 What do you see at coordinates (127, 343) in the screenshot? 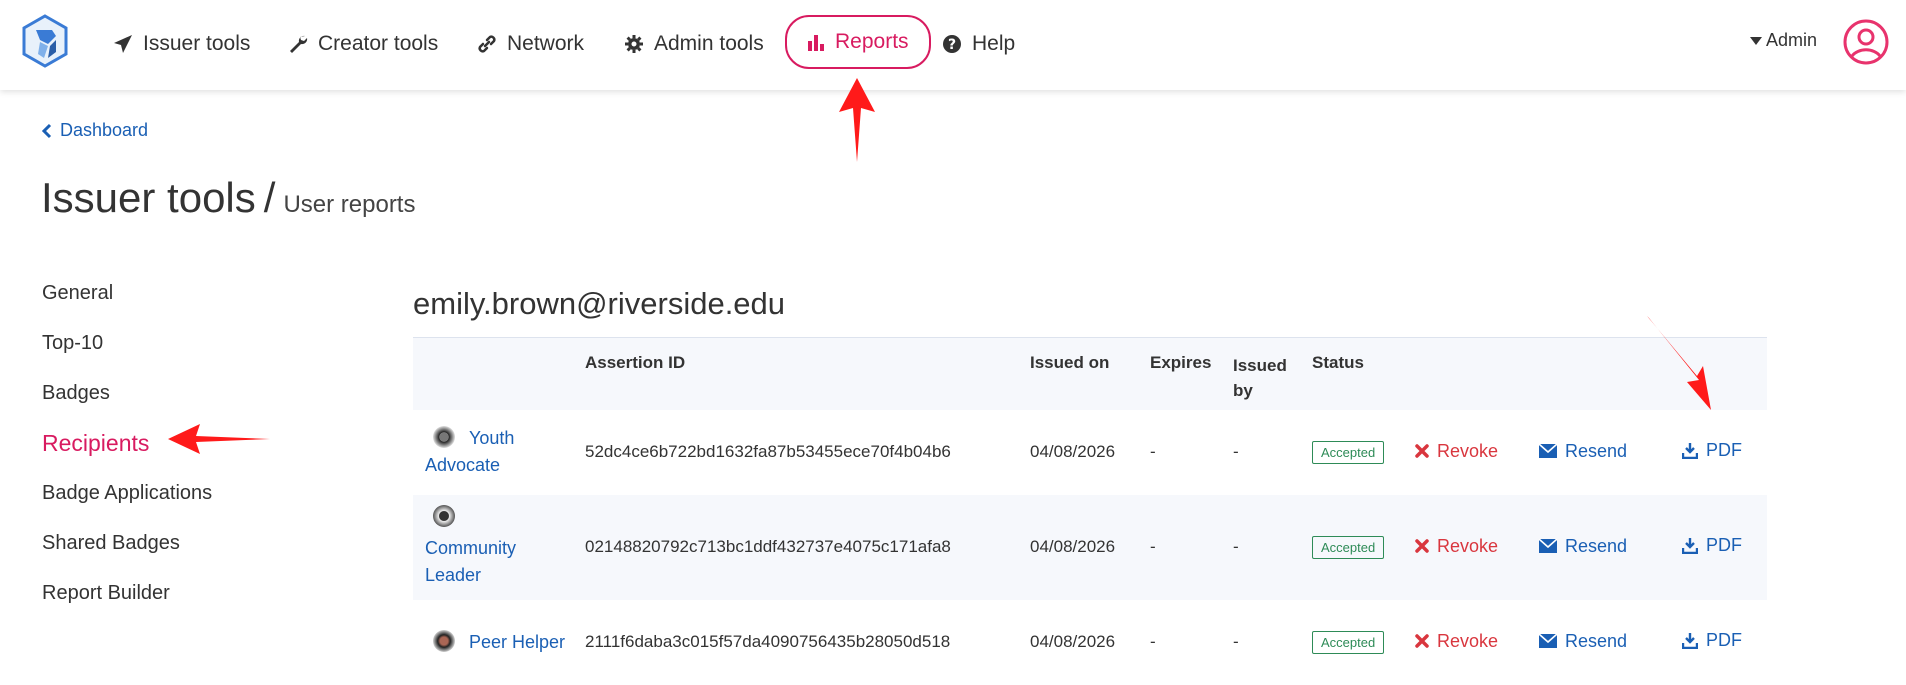
I see `sidebar-item-top-10: Top-10` at bounding box center [127, 343].